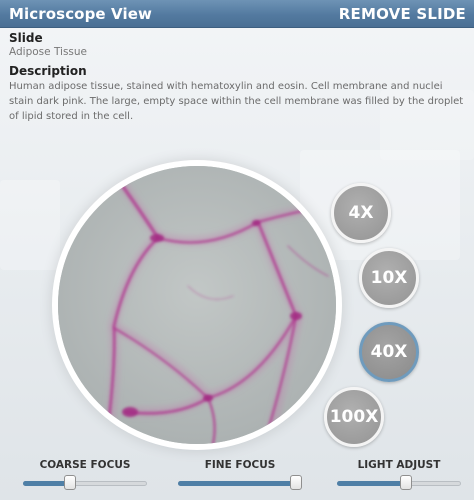 Image resolution: width=474 pixels, height=500 pixels. What do you see at coordinates (85, 482) in the screenshot?
I see `coarse-focus-slider` at bounding box center [85, 482].